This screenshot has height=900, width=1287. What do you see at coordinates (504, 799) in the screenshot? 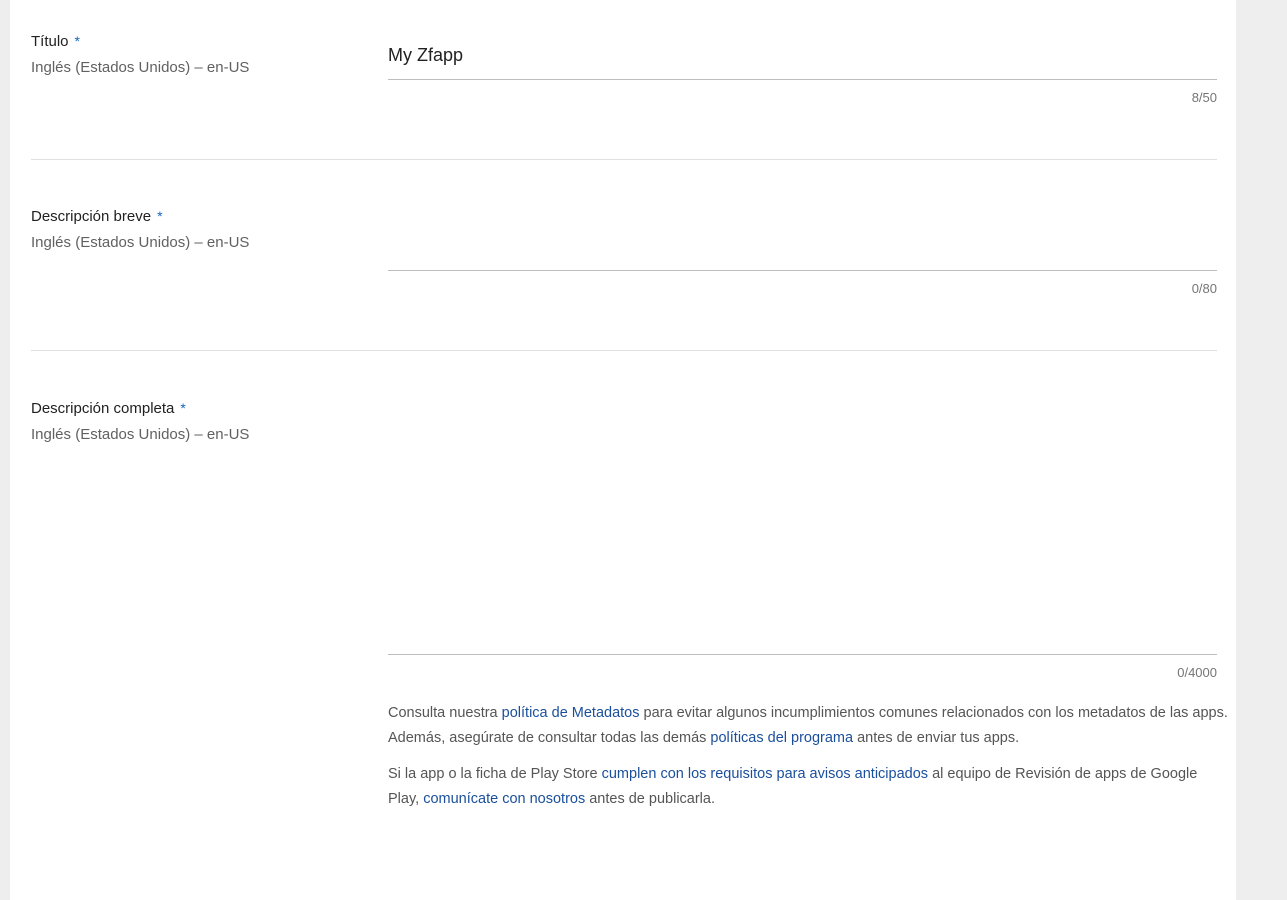
I see `contact-us-link: comunícate con nosotros` at bounding box center [504, 799].